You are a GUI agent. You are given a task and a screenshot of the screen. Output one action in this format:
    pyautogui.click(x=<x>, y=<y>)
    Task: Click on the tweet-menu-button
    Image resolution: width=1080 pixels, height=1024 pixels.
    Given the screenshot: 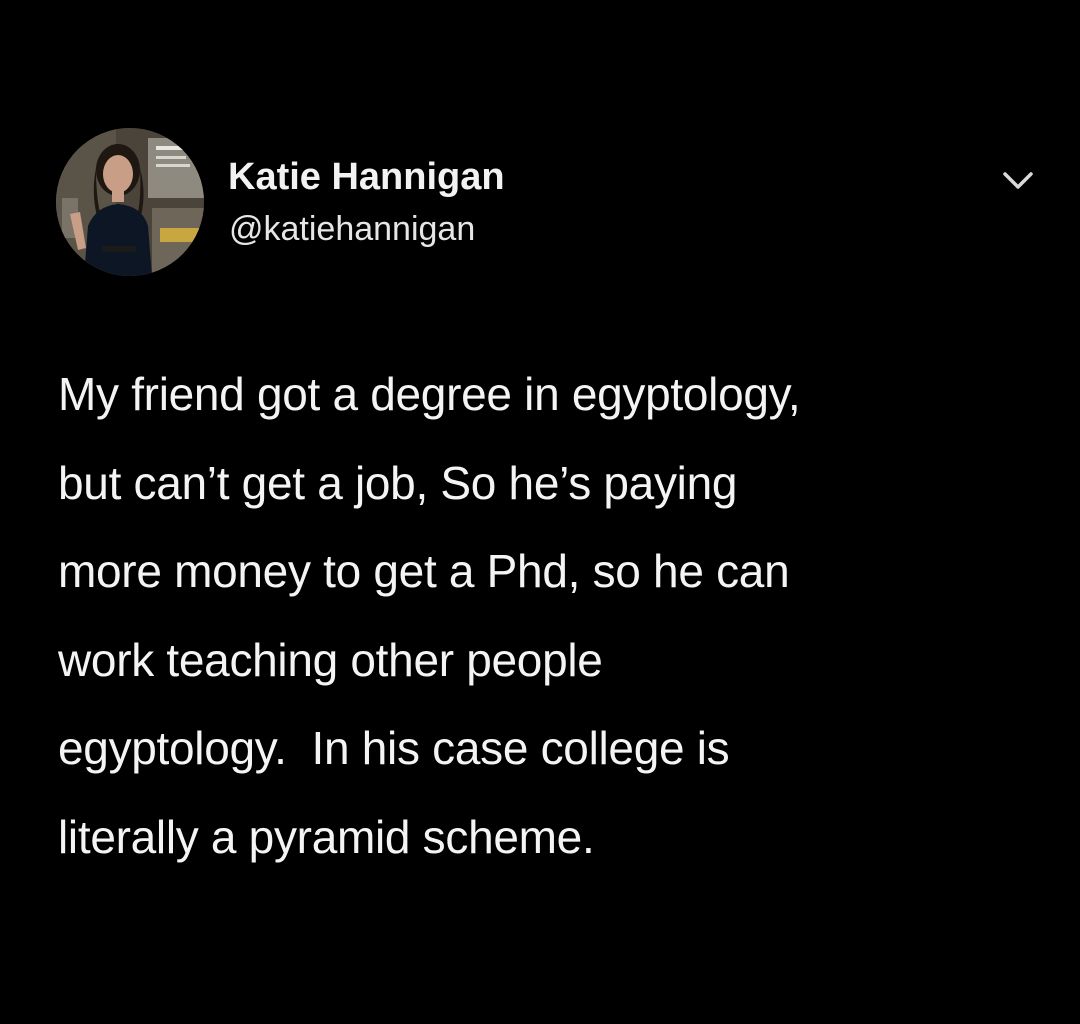 What is the action you would take?
    pyautogui.click(x=1018, y=182)
    